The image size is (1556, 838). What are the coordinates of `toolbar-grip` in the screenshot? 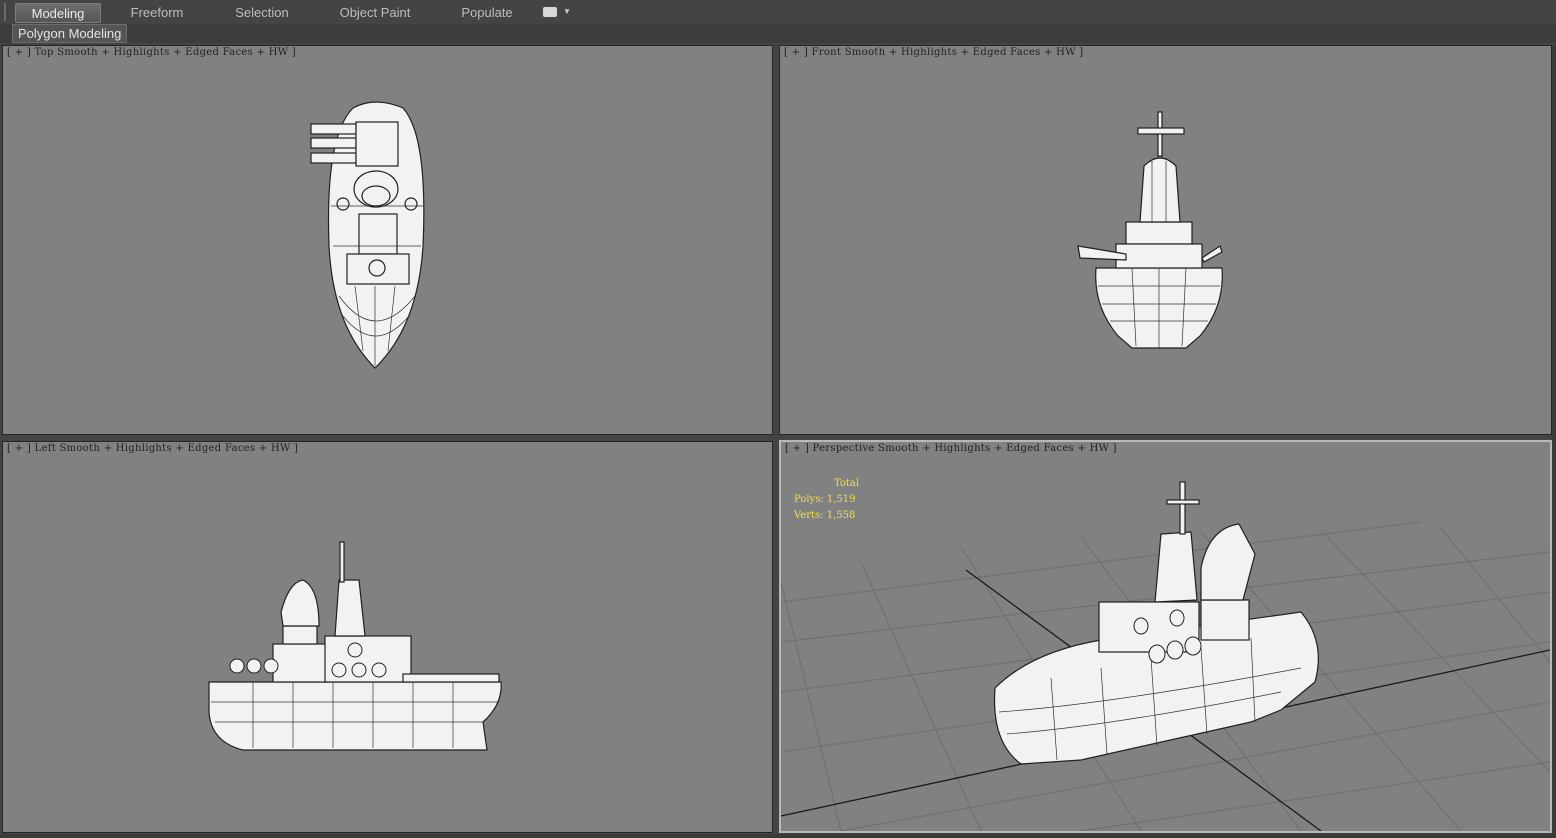 It's located at (8, 12).